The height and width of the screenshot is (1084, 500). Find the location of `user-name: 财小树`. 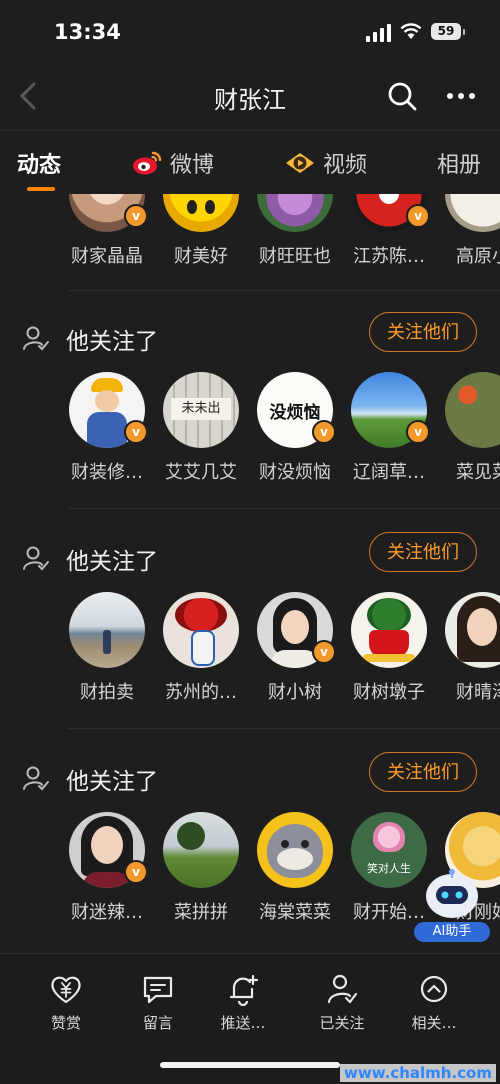

user-name: 财小树 is located at coordinates (295, 692).